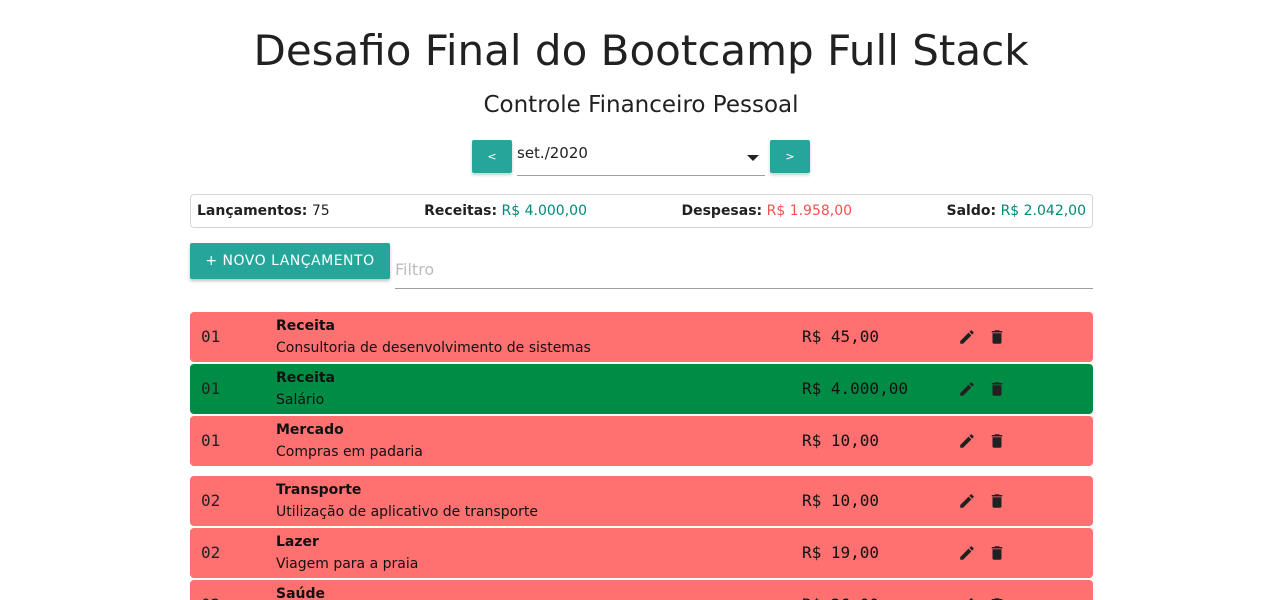 The image size is (1282, 600). What do you see at coordinates (641, 441) in the screenshot?
I see `transaction-row: 01 Mercado Compras em padaria R$ 10,00` at bounding box center [641, 441].